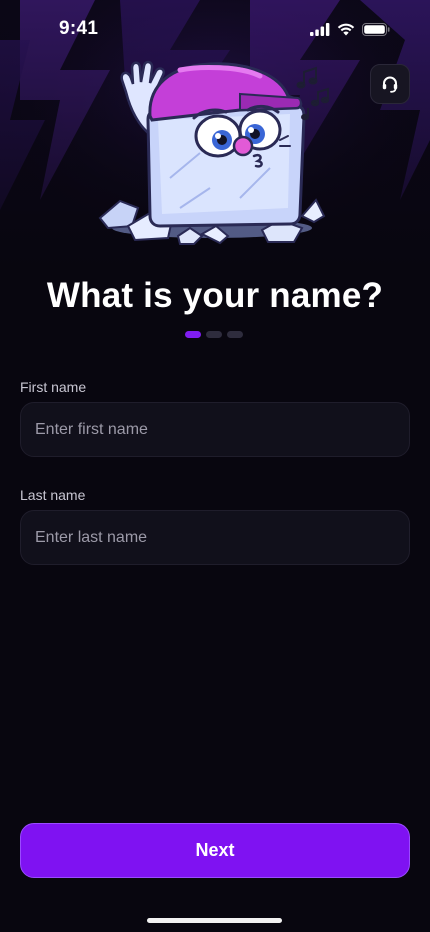  I want to click on cellular-signal-icon, so click(320, 29).